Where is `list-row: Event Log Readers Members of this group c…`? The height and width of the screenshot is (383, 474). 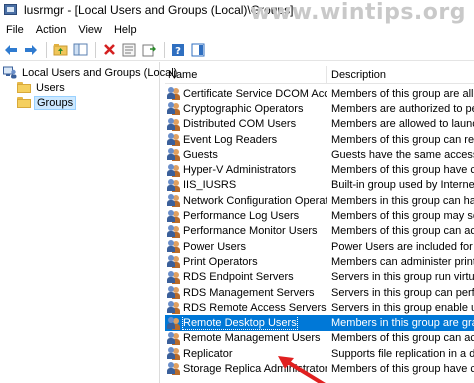 list-row: Event Log Readers Members of this group c… is located at coordinates (319, 139).